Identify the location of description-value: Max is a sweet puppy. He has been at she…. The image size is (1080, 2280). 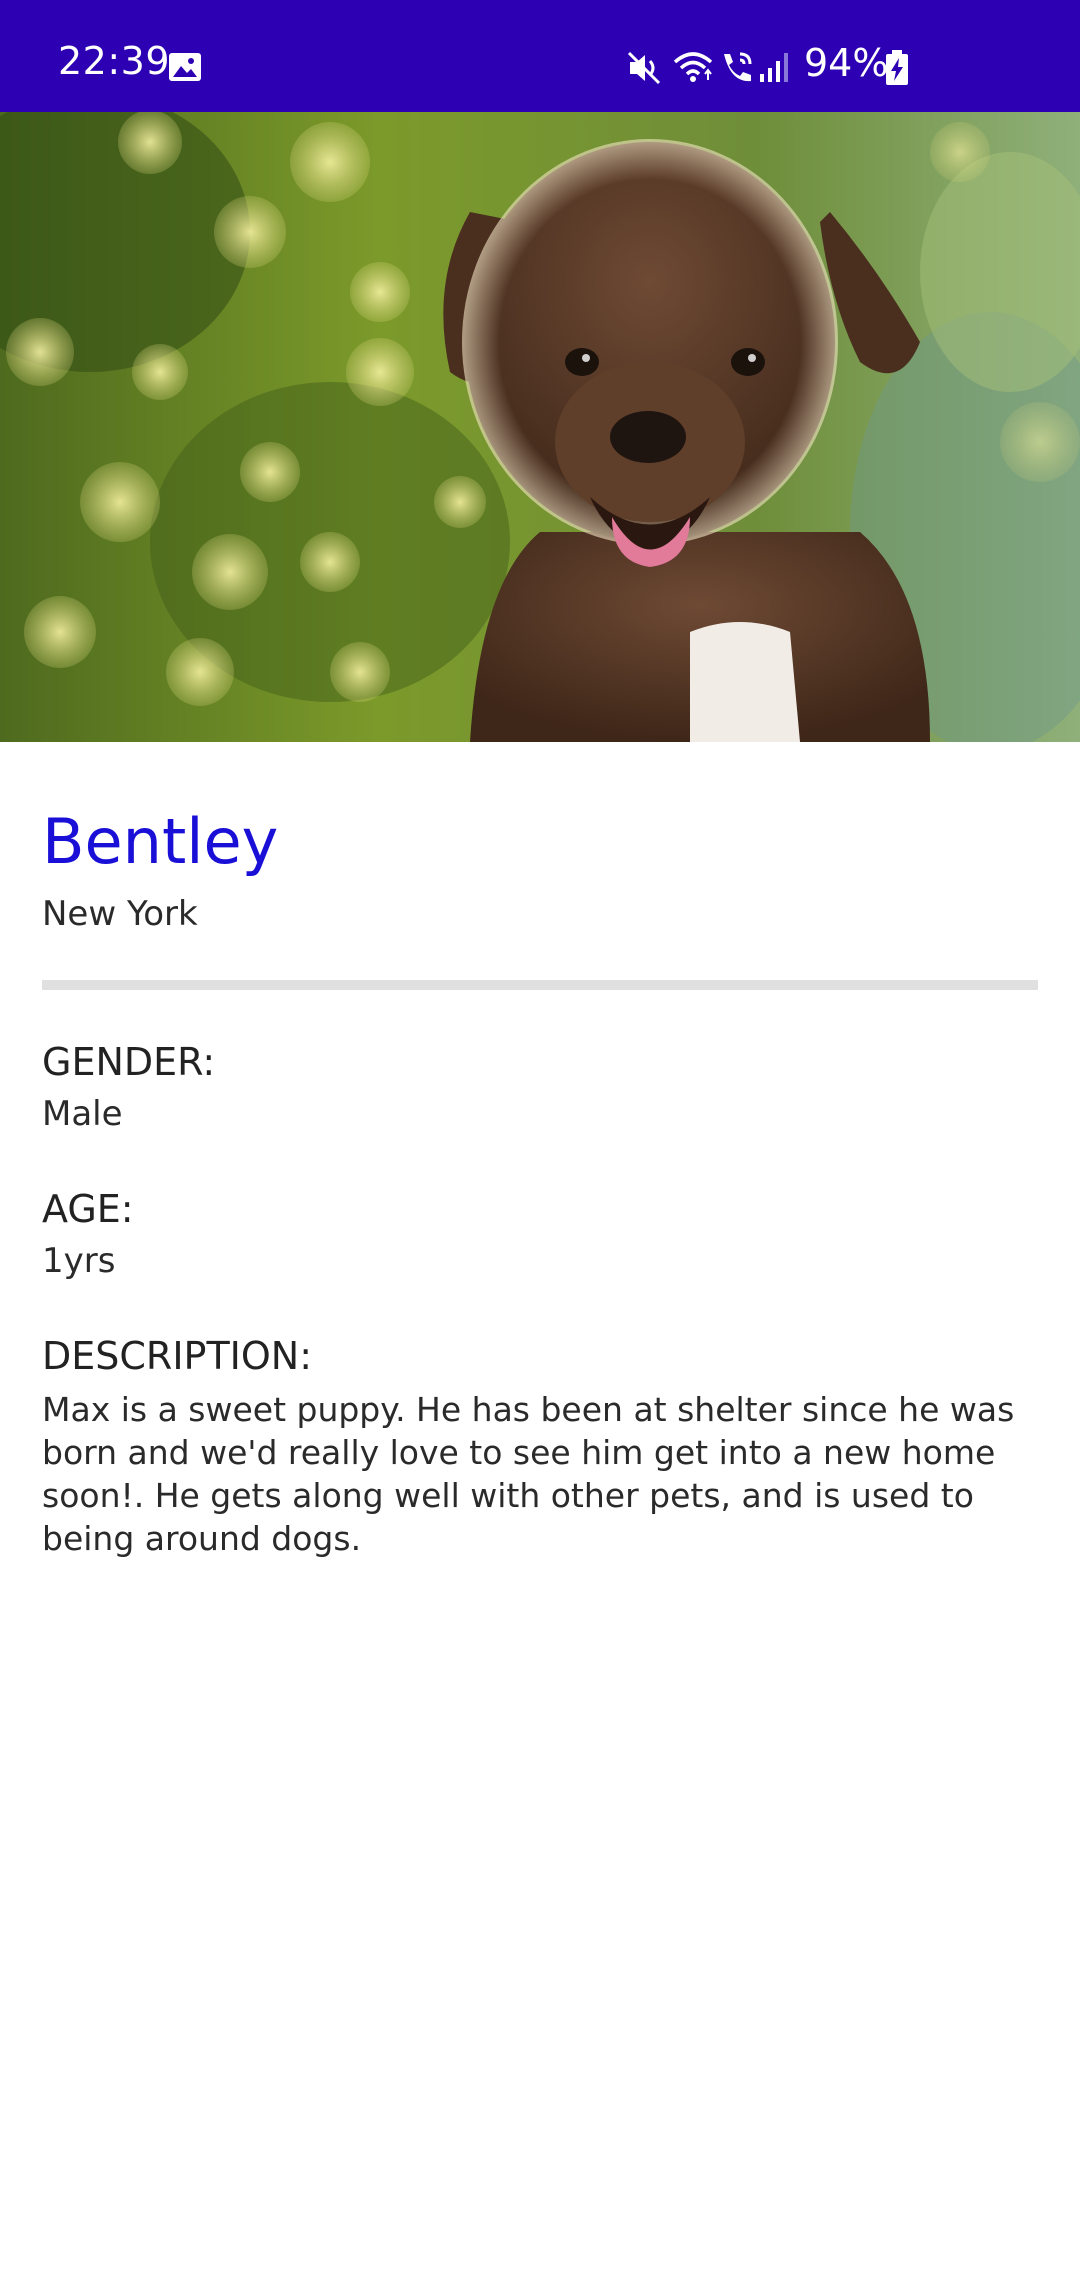
(528, 1474).